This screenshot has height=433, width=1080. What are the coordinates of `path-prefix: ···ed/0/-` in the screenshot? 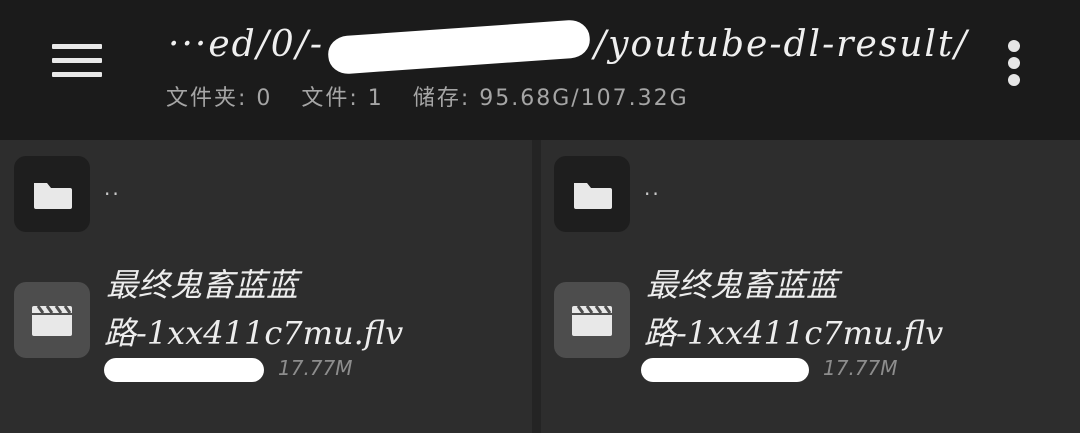 It's located at (246, 44).